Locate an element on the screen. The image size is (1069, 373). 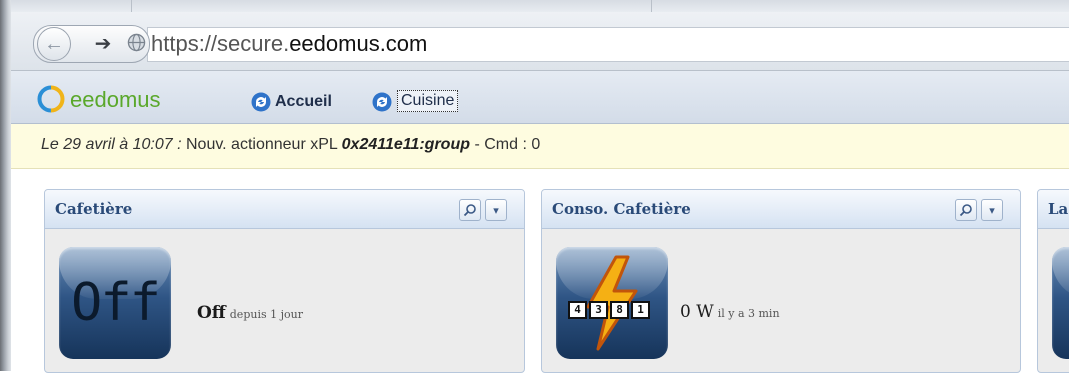
widget-status: Off depuis 1 jour is located at coordinates (250, 313).